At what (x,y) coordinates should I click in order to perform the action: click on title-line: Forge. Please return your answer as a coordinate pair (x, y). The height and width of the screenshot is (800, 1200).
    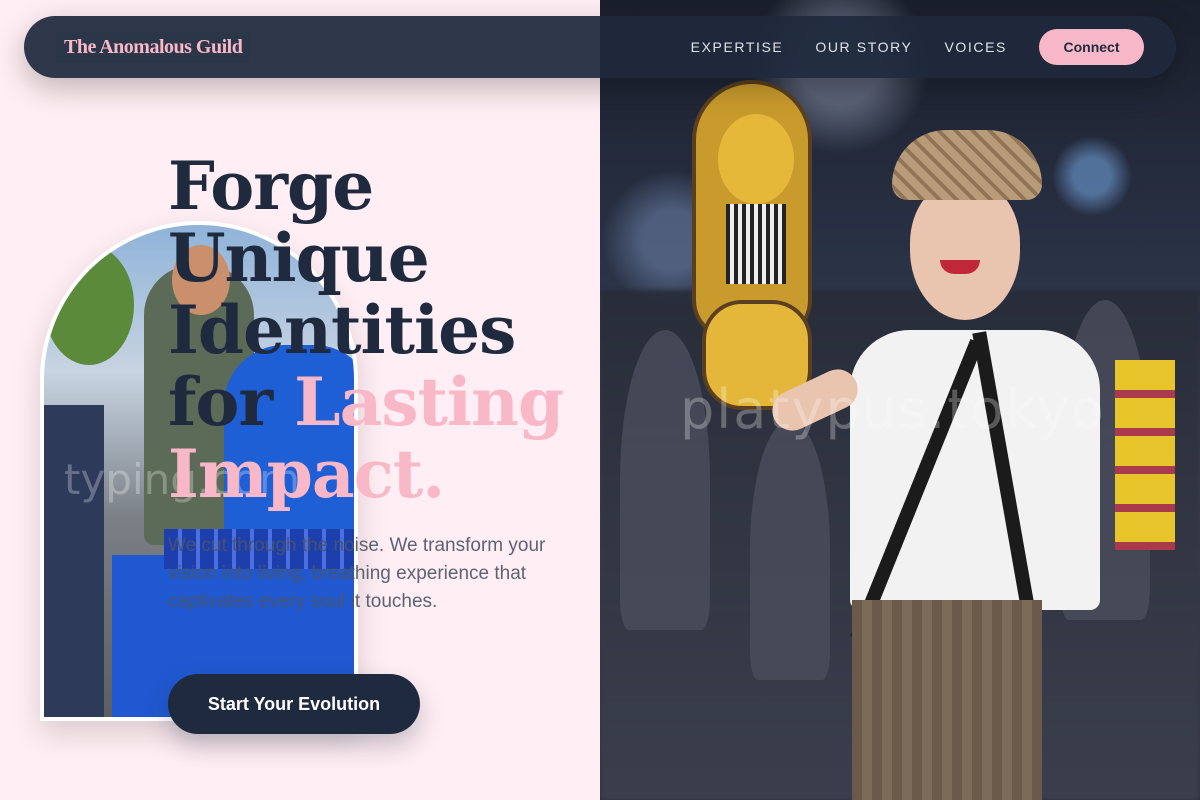
    Looking at the image, I should click on (271, 186).